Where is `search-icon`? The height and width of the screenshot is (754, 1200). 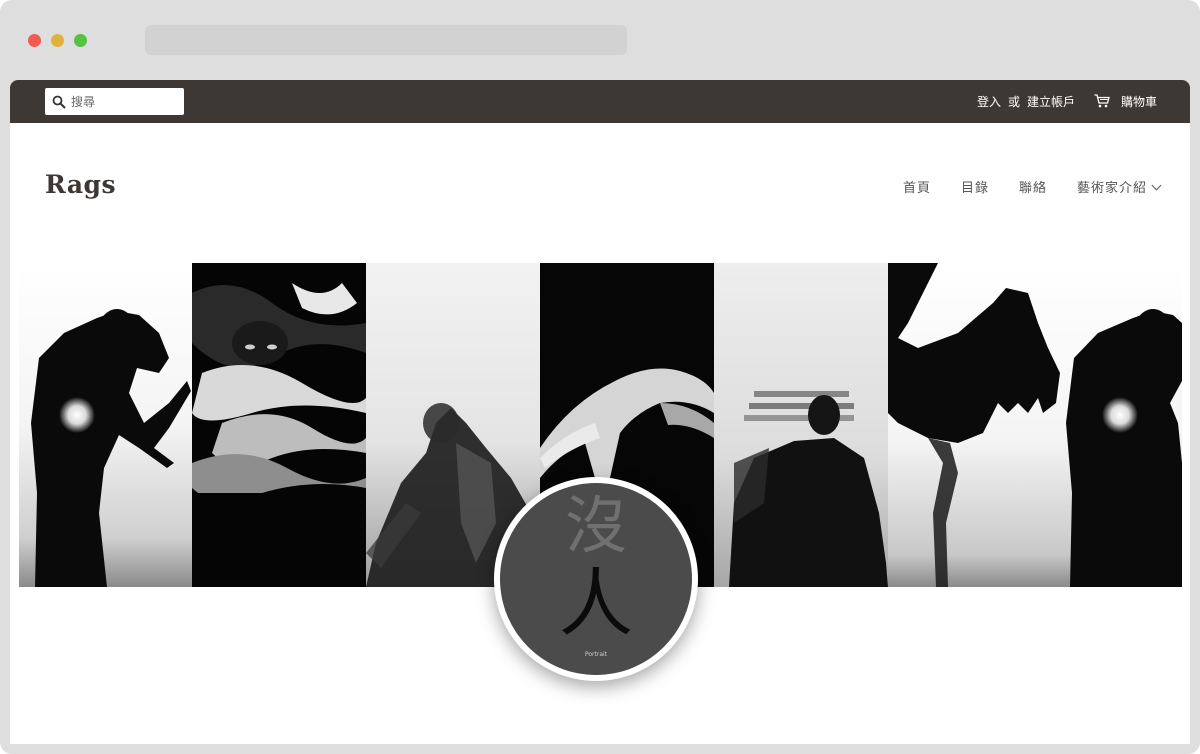
search-icon is located at coordinates (59, 102).